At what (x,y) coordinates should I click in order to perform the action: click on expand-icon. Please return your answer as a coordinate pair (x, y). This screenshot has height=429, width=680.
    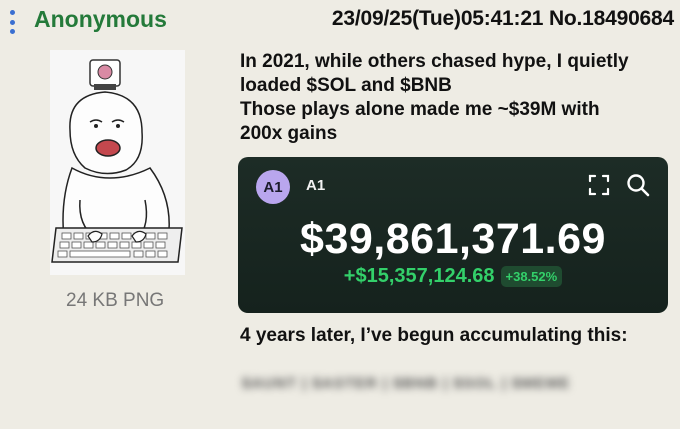
    Looking at the image, I should click on (599, 185).